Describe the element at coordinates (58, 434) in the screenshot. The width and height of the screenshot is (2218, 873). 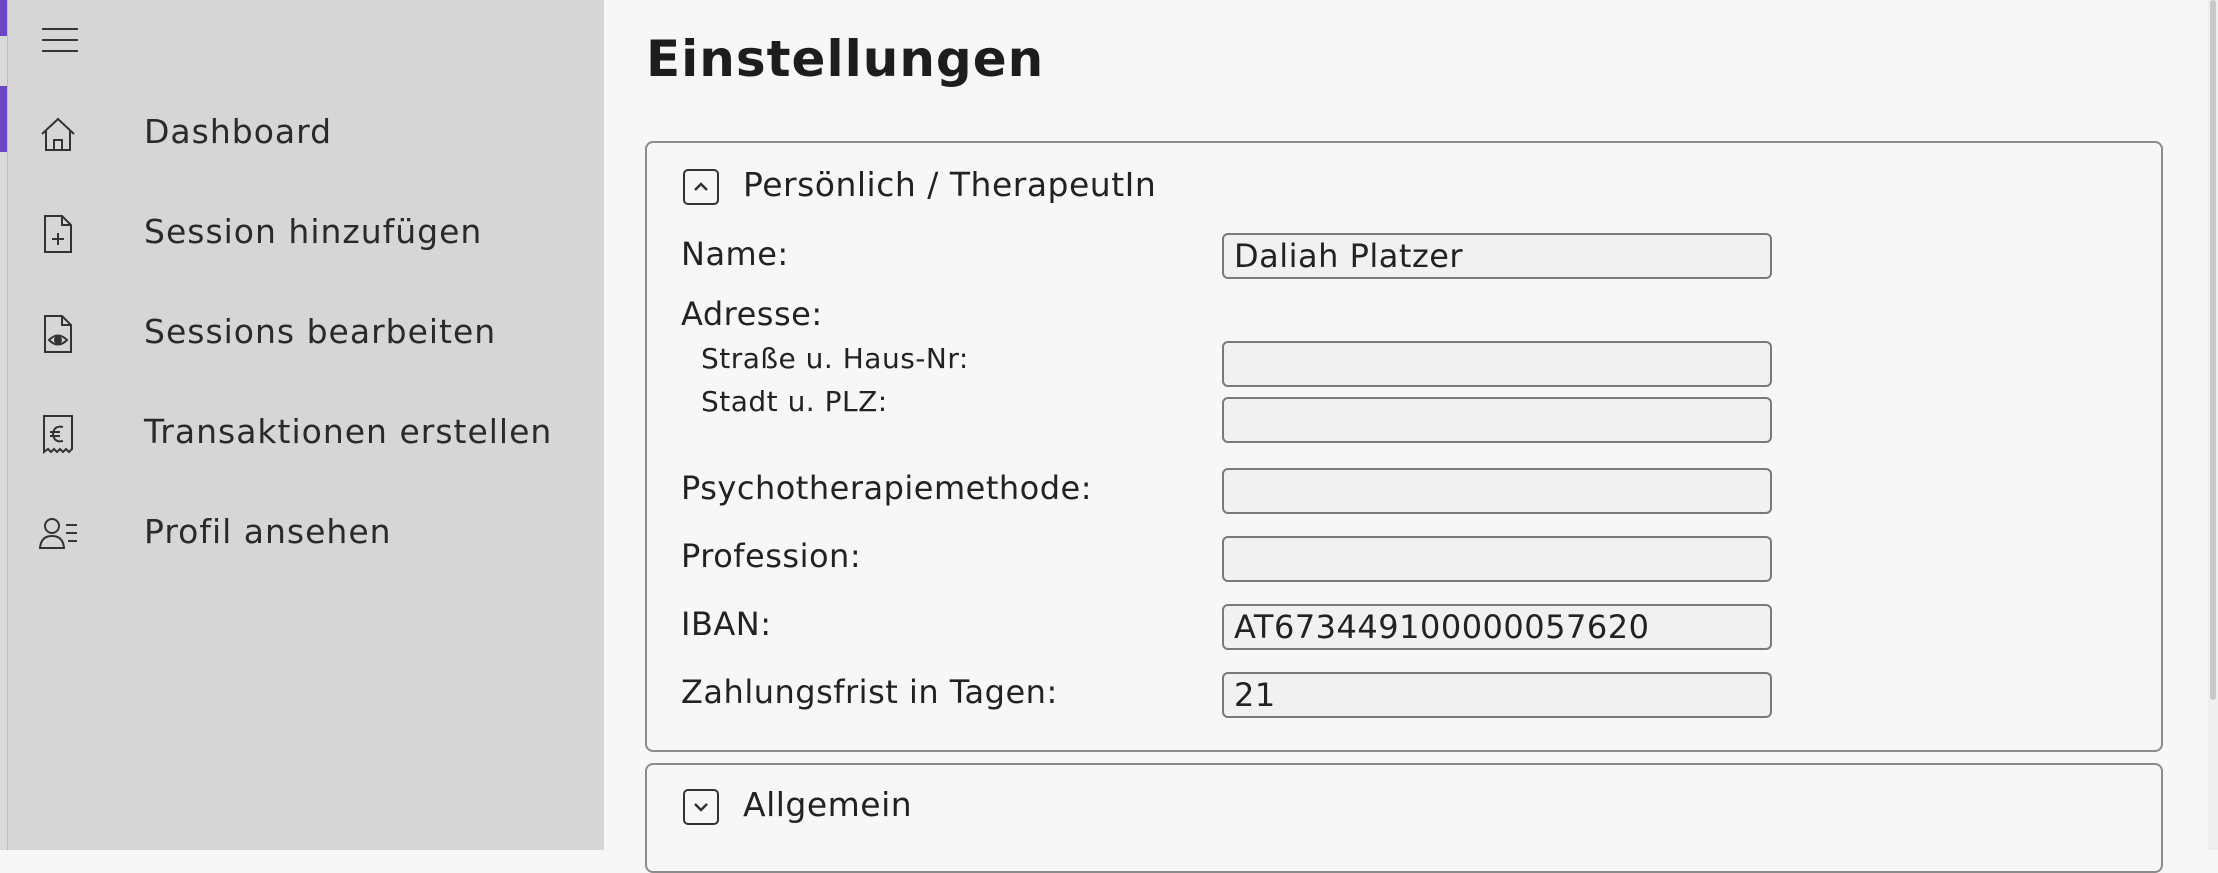
I see `euro-receipt-icon` at that location.